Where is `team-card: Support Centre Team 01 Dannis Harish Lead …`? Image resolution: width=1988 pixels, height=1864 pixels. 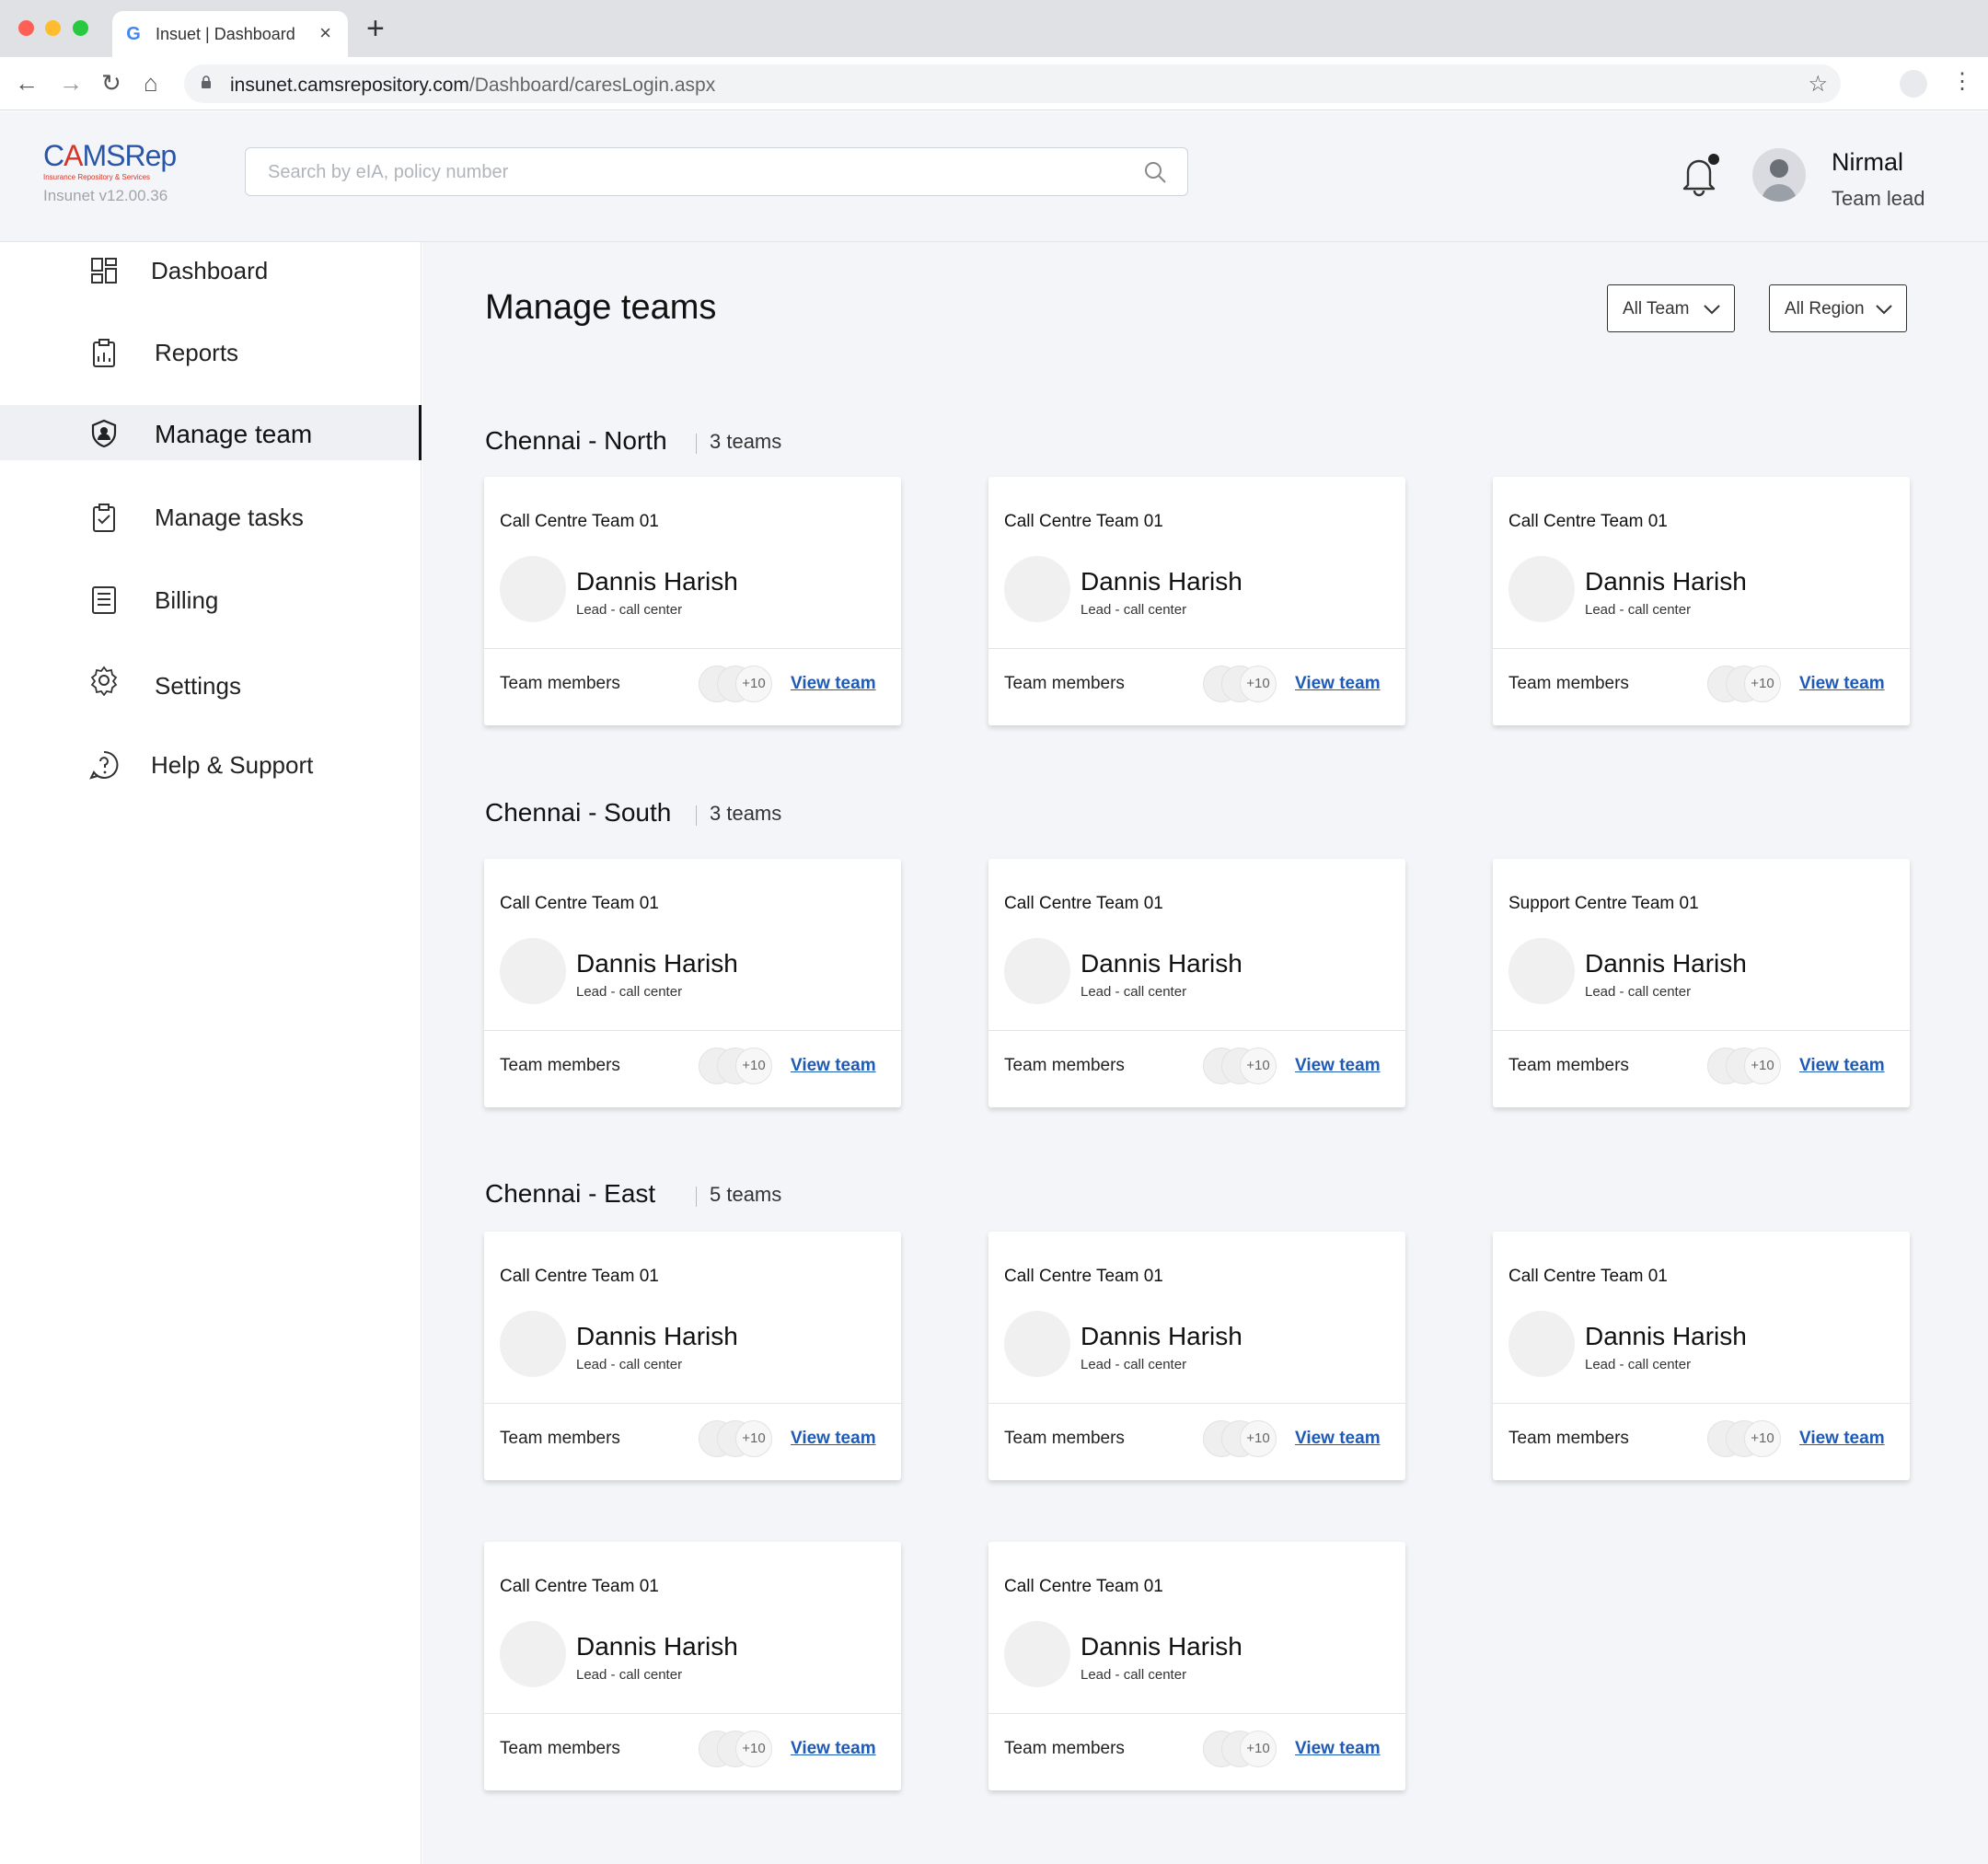
team-card: Support Centre Team 01 Dannis Harish Lead … is located at coordinates (1702, 983).